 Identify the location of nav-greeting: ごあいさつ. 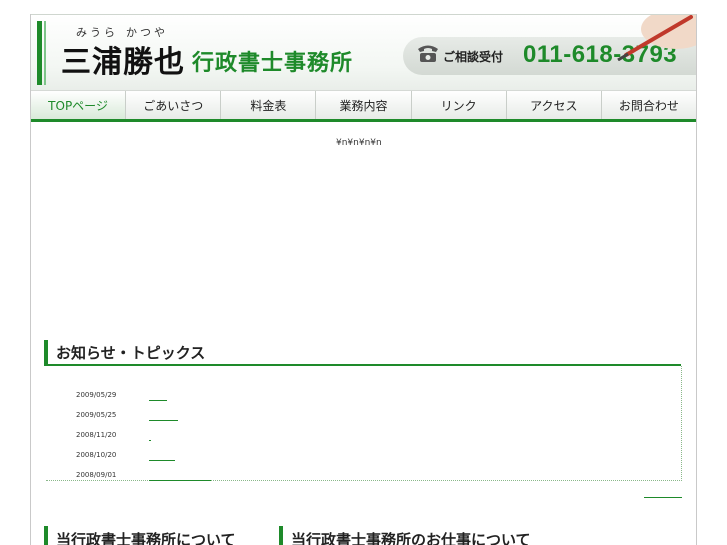
(174, 105).